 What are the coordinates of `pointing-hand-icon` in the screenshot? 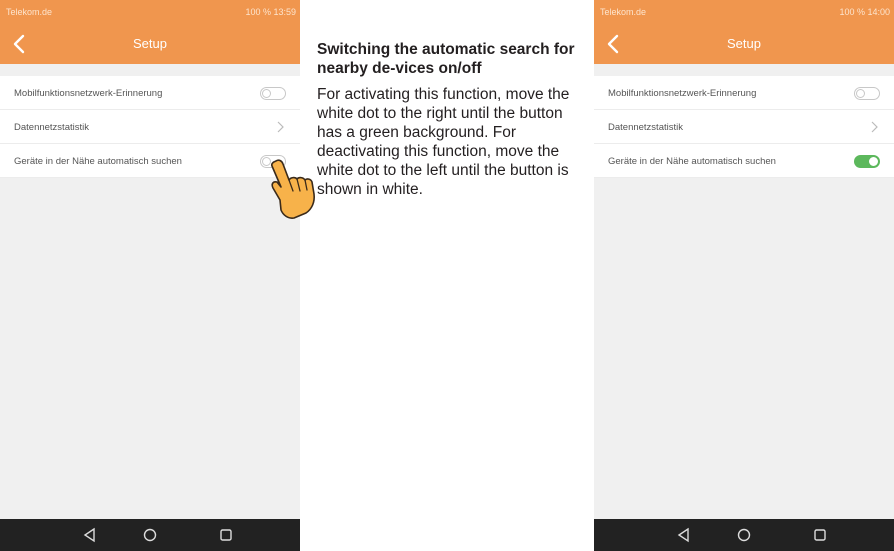 It's located at (292, 189).